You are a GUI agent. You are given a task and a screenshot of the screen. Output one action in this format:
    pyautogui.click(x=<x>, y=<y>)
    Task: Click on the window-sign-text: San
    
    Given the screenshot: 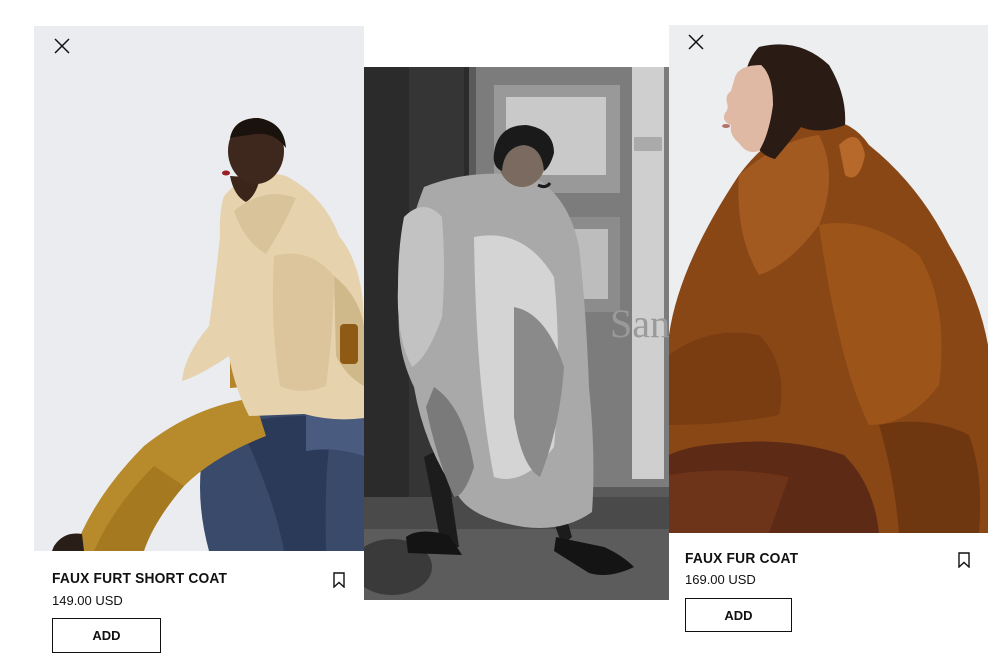 What is the action you would take?
    pyautogui.click(x=640, y=323)
    